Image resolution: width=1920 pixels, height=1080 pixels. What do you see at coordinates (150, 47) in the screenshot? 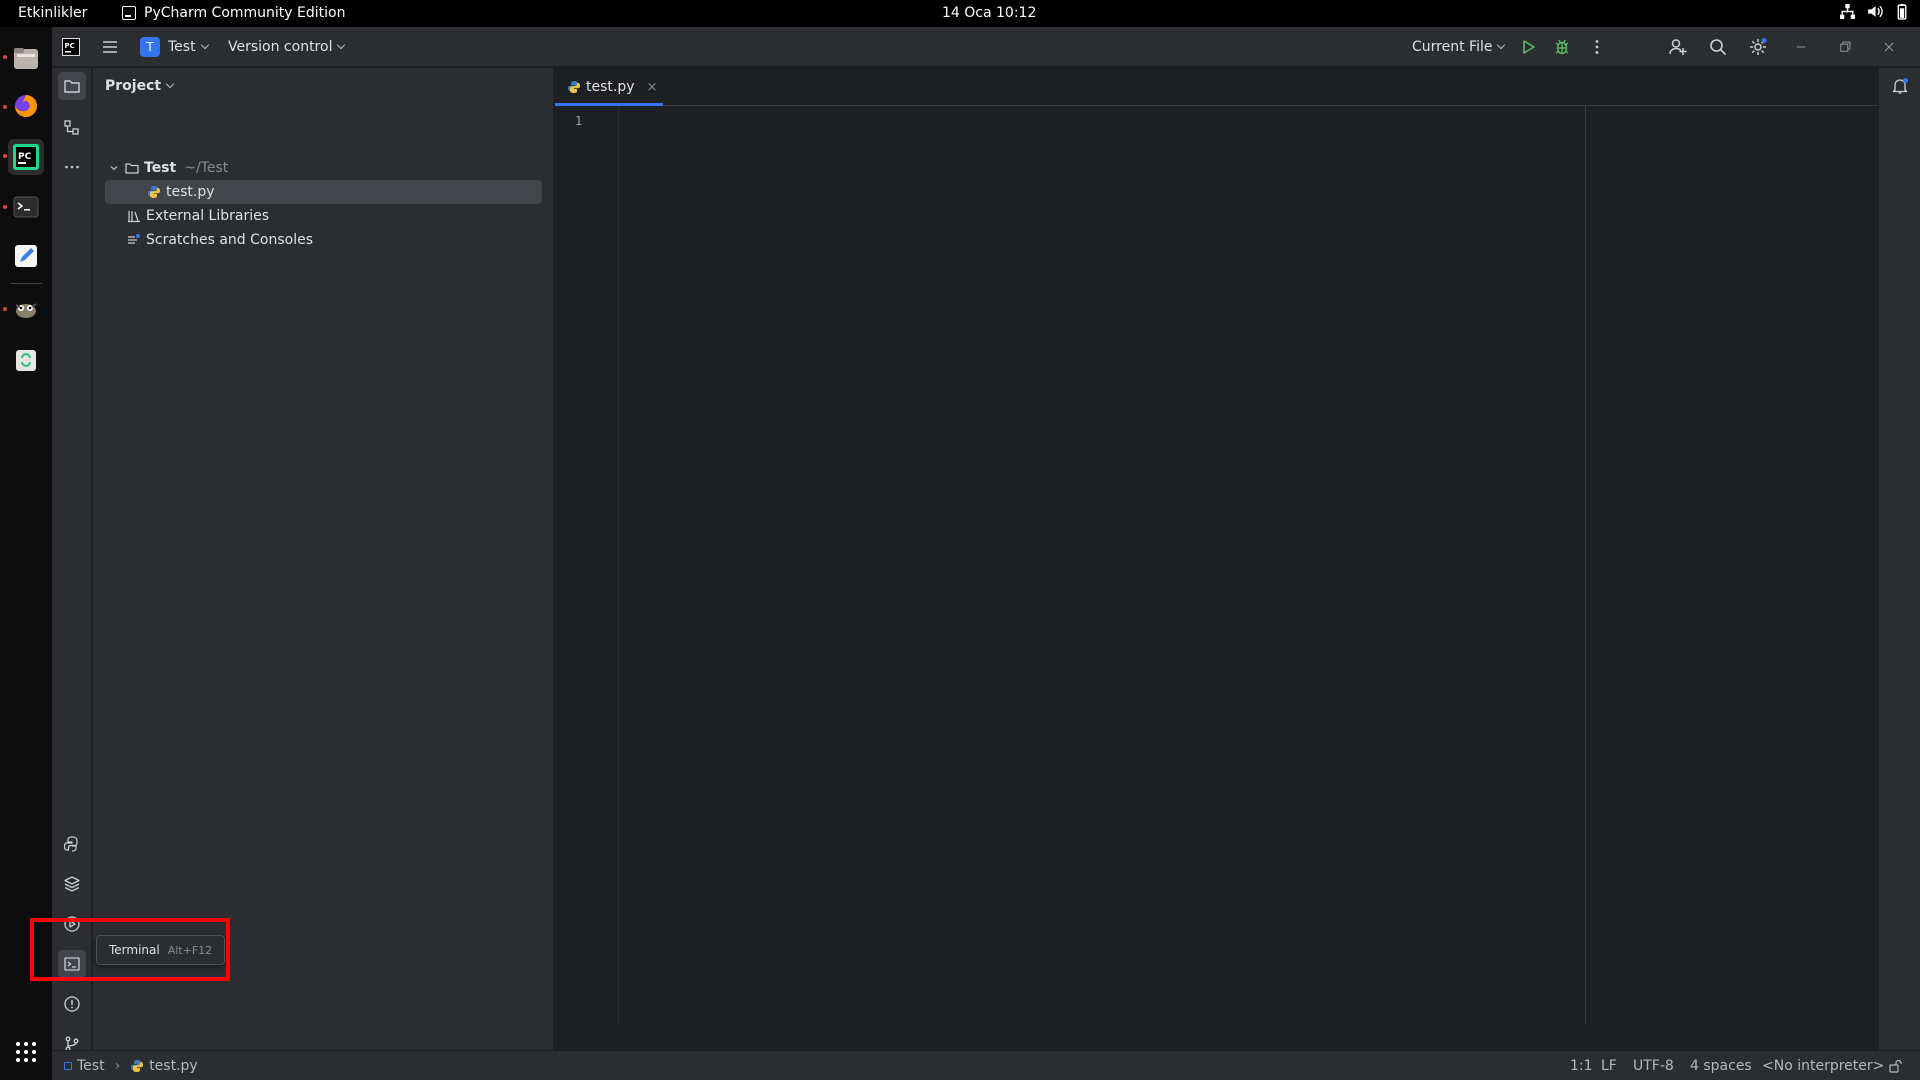
I see `project-badge: T` at bounding box center [150, 47].